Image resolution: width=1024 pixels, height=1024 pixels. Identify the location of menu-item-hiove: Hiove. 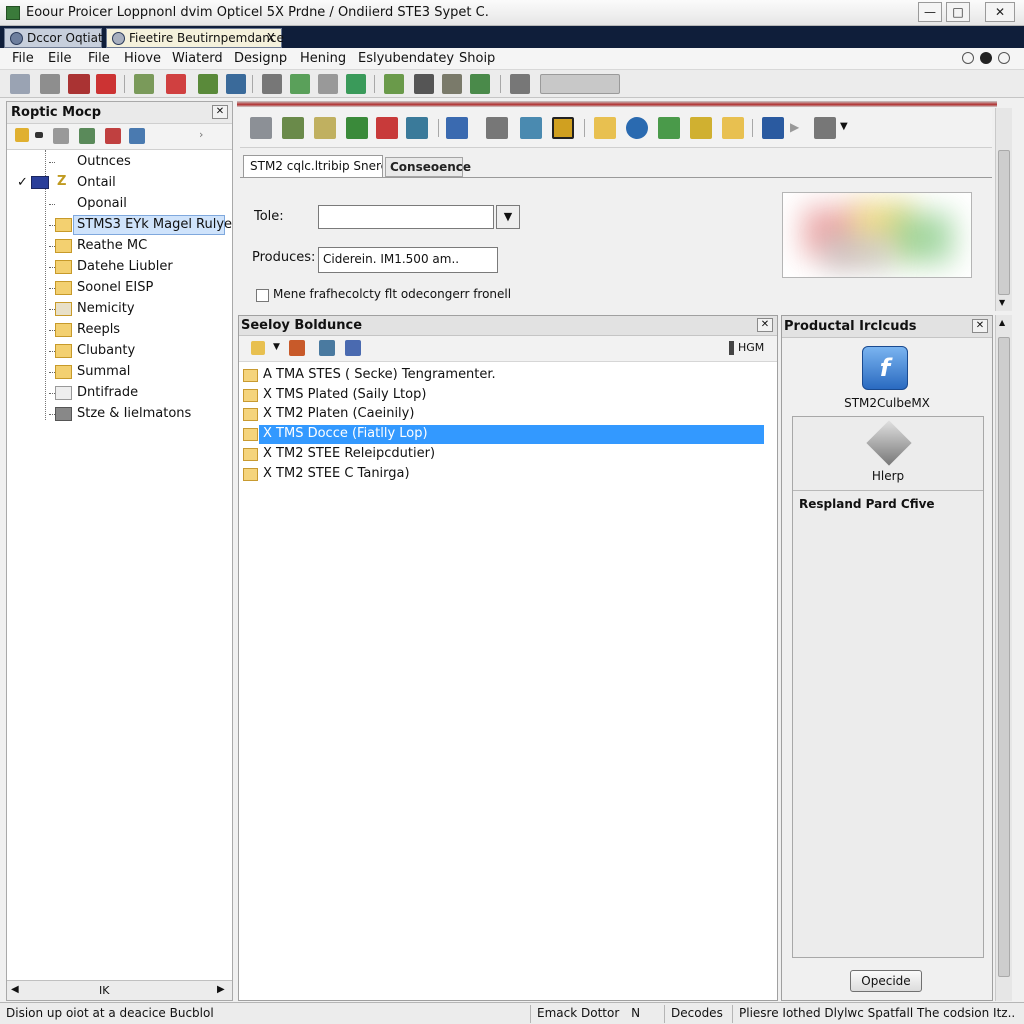
(142, 58).